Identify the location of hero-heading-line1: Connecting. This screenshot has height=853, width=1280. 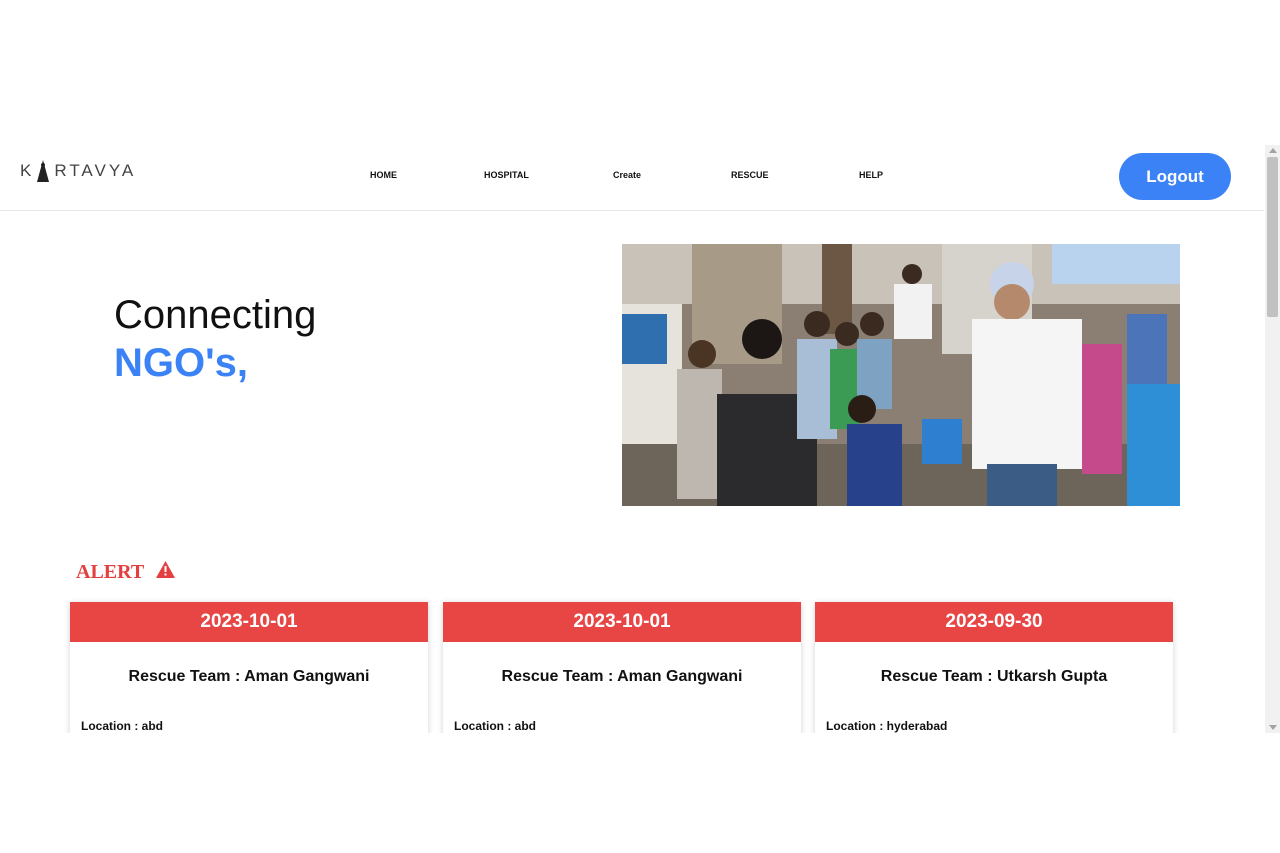
(215, 315).